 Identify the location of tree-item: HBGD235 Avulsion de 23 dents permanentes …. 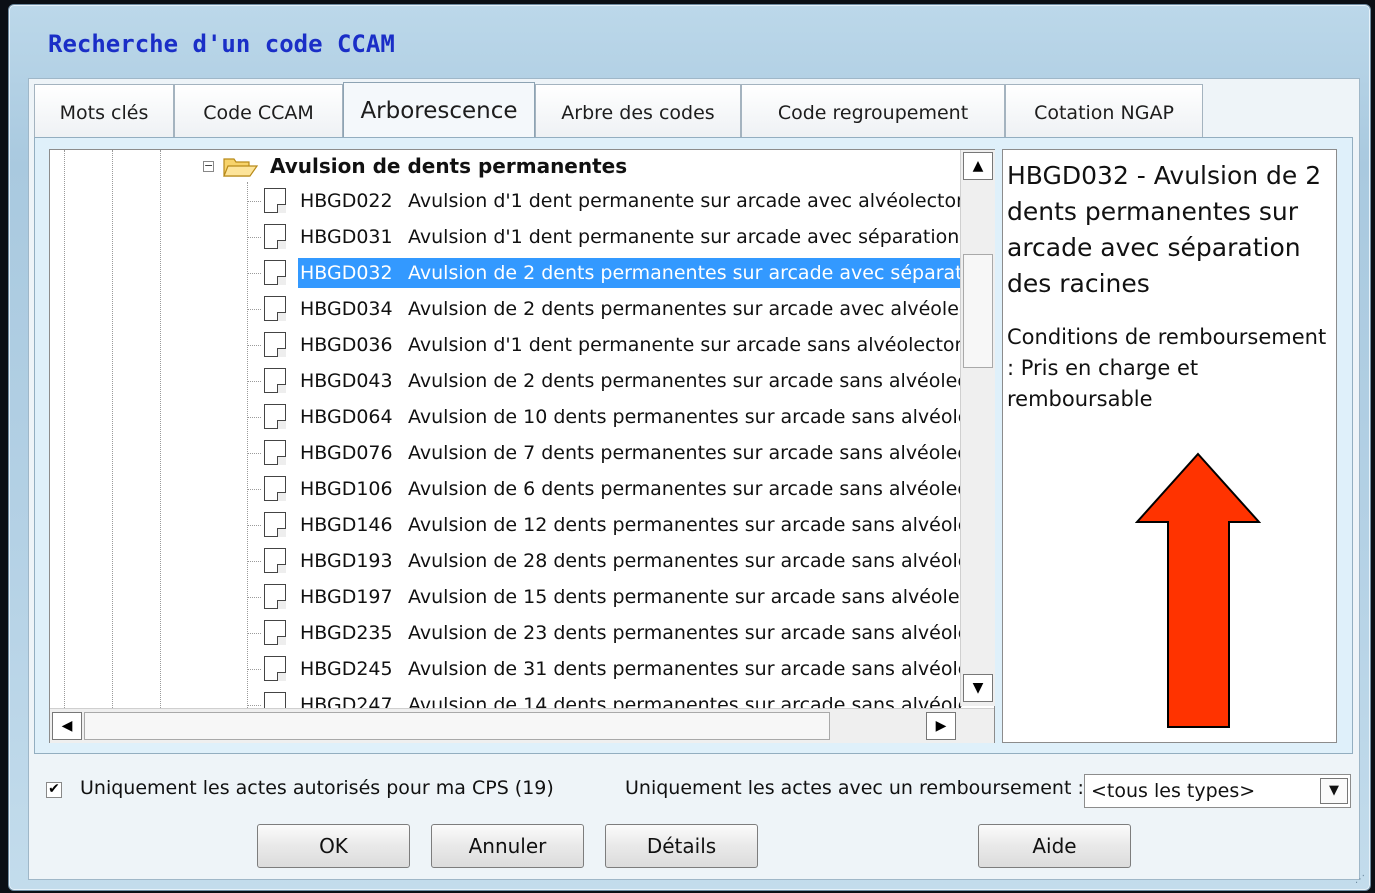
(506, 633).